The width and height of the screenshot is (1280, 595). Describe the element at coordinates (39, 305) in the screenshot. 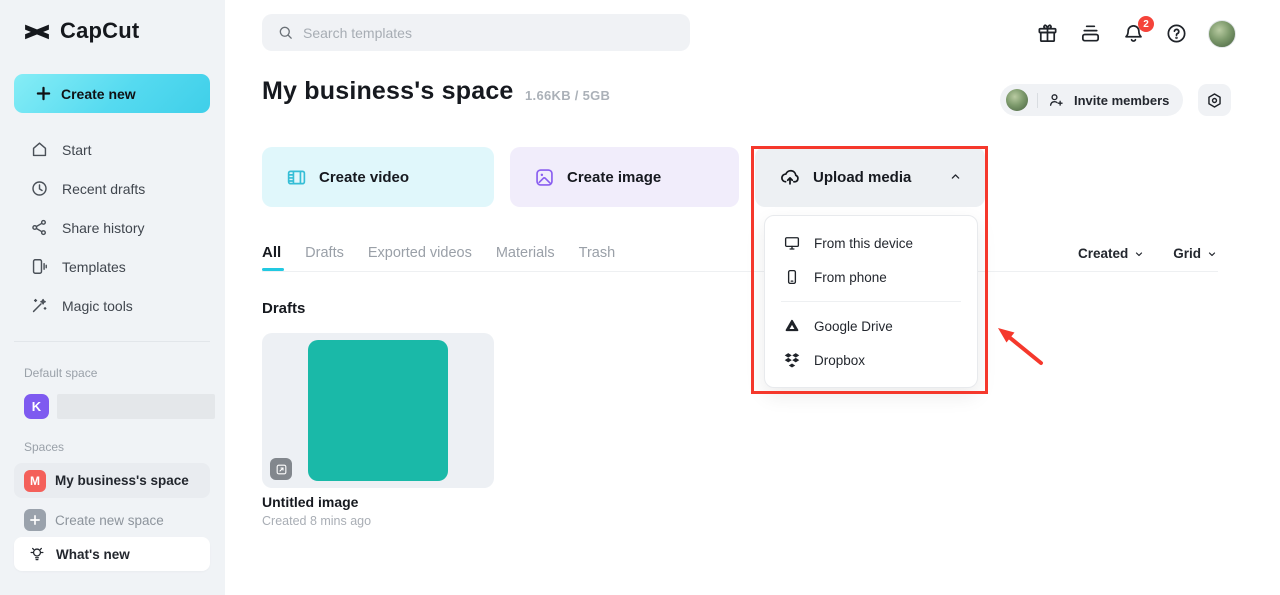

I see `magic-wand-icon` at that location.